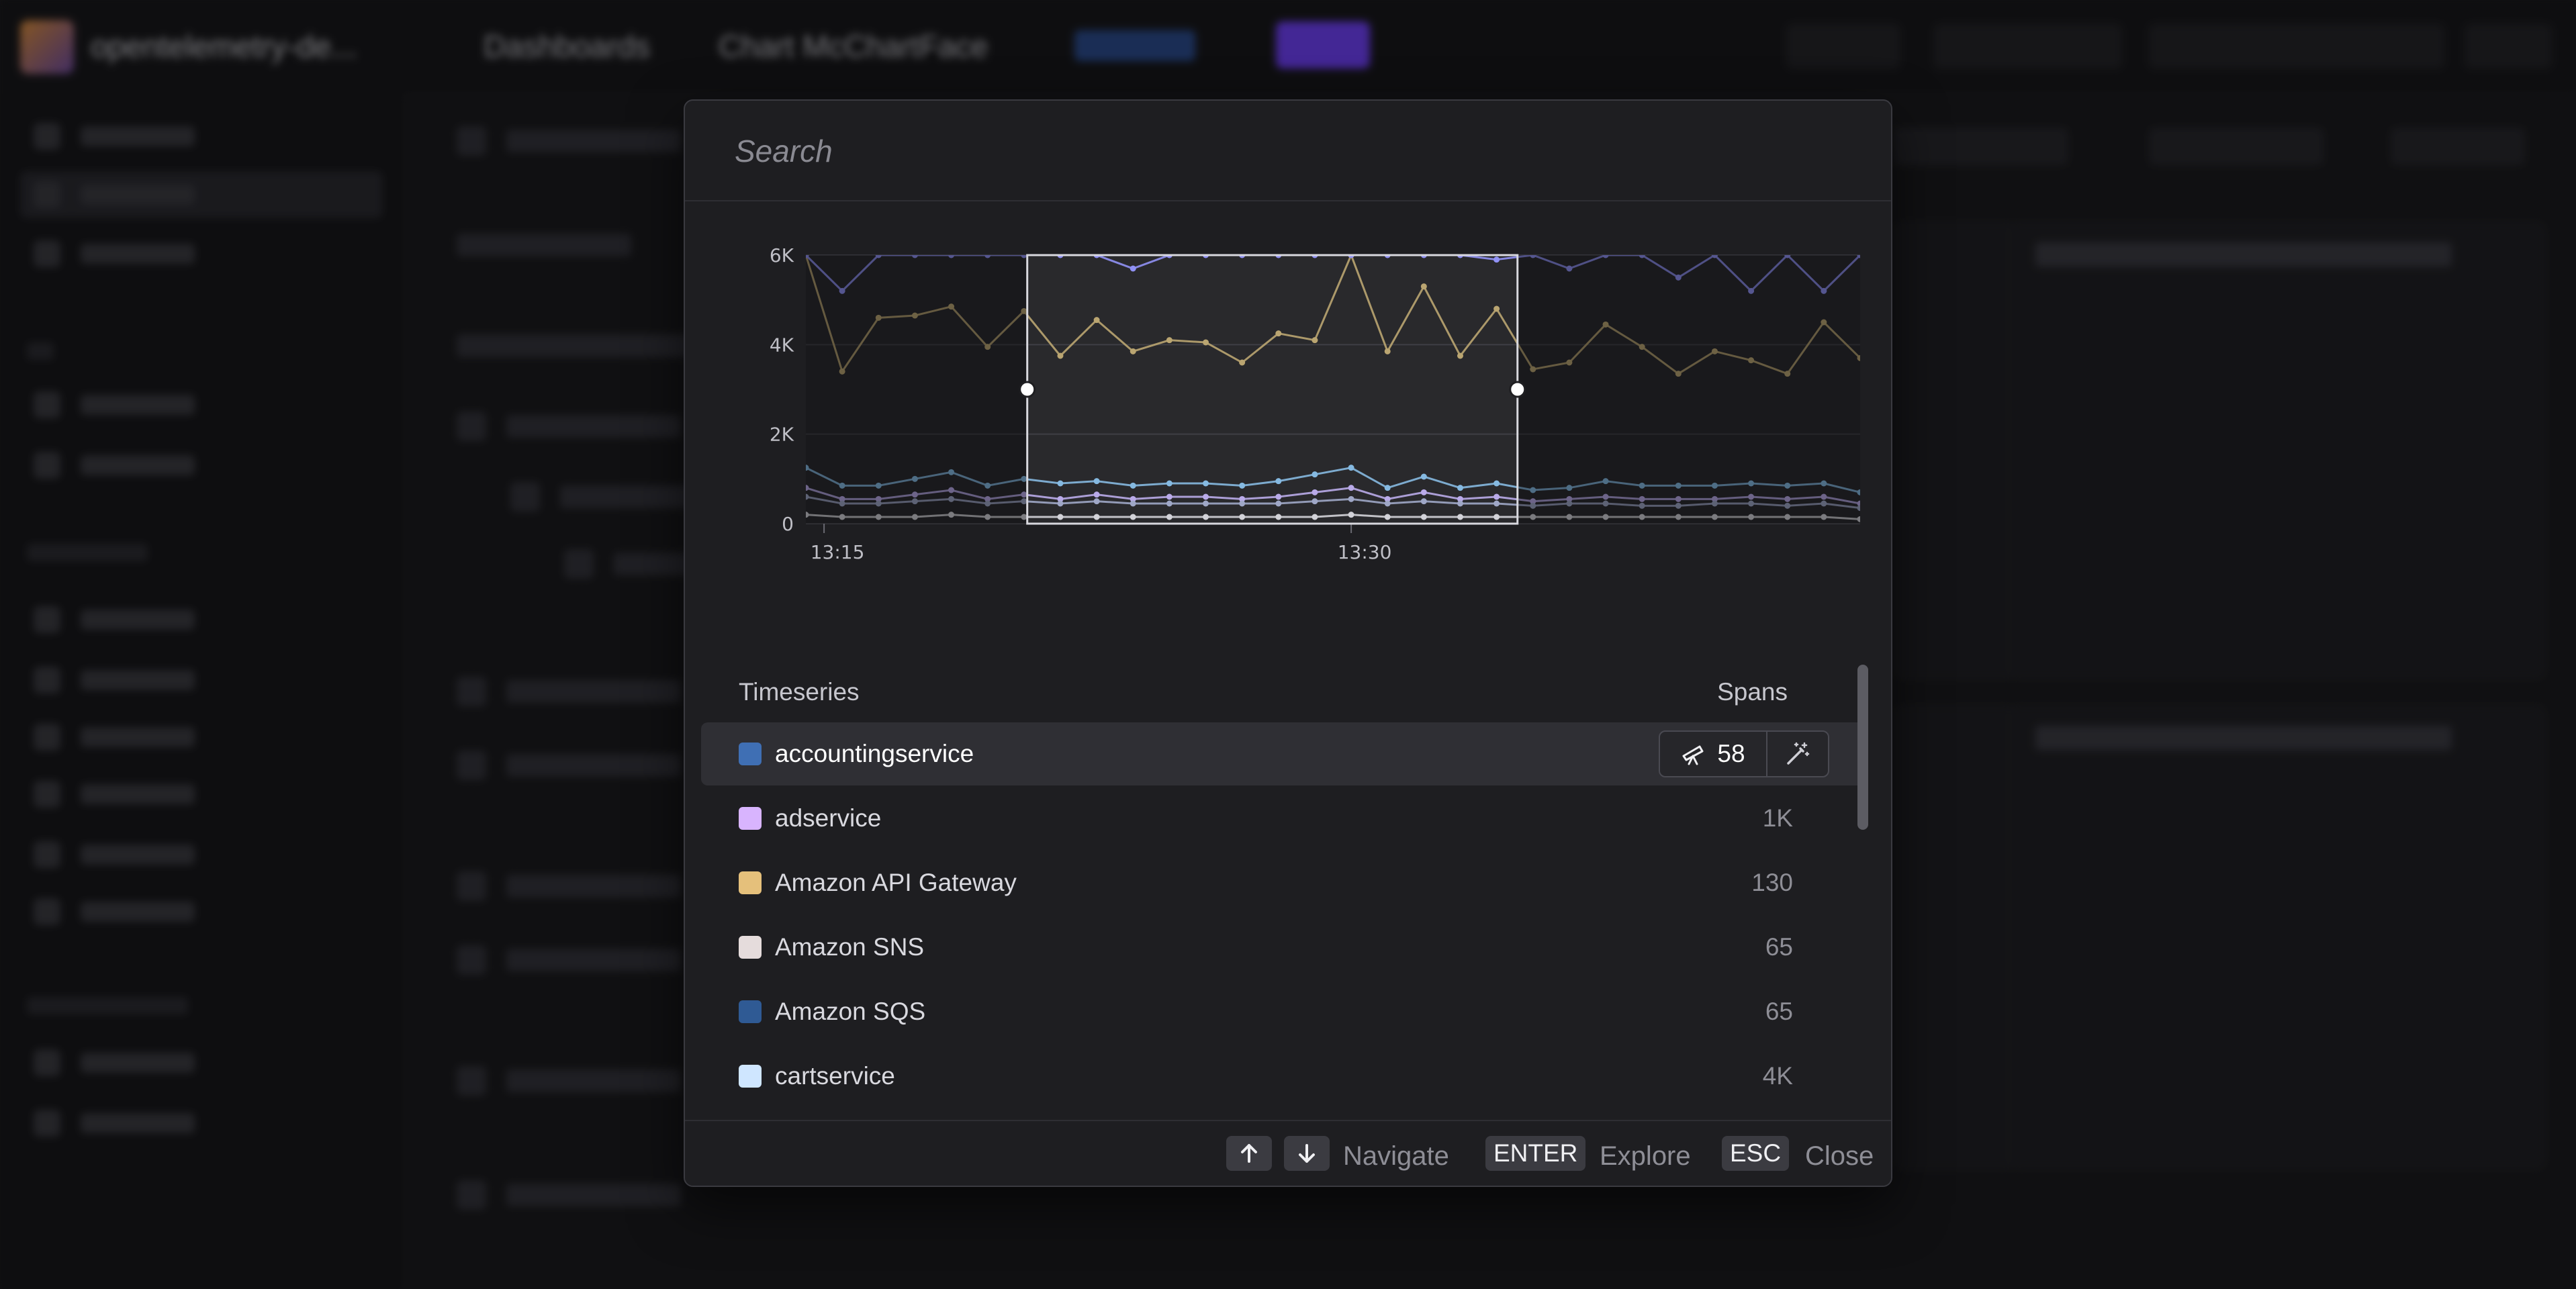 This screenshot has width=2576, height=1289. What do you see at coordinates (1365, 552) in the screenshot?
I see `x-tick-label: 13:30` at bounding box center [1365, 552].